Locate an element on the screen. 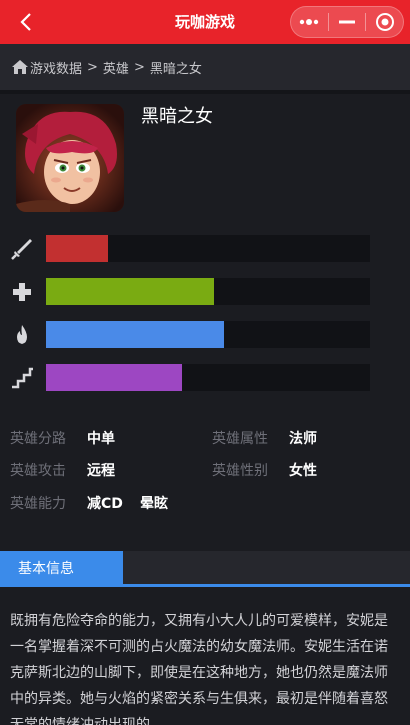 The image size is (410, 725). stat-fill-attack is located at coordinates (77, 248).